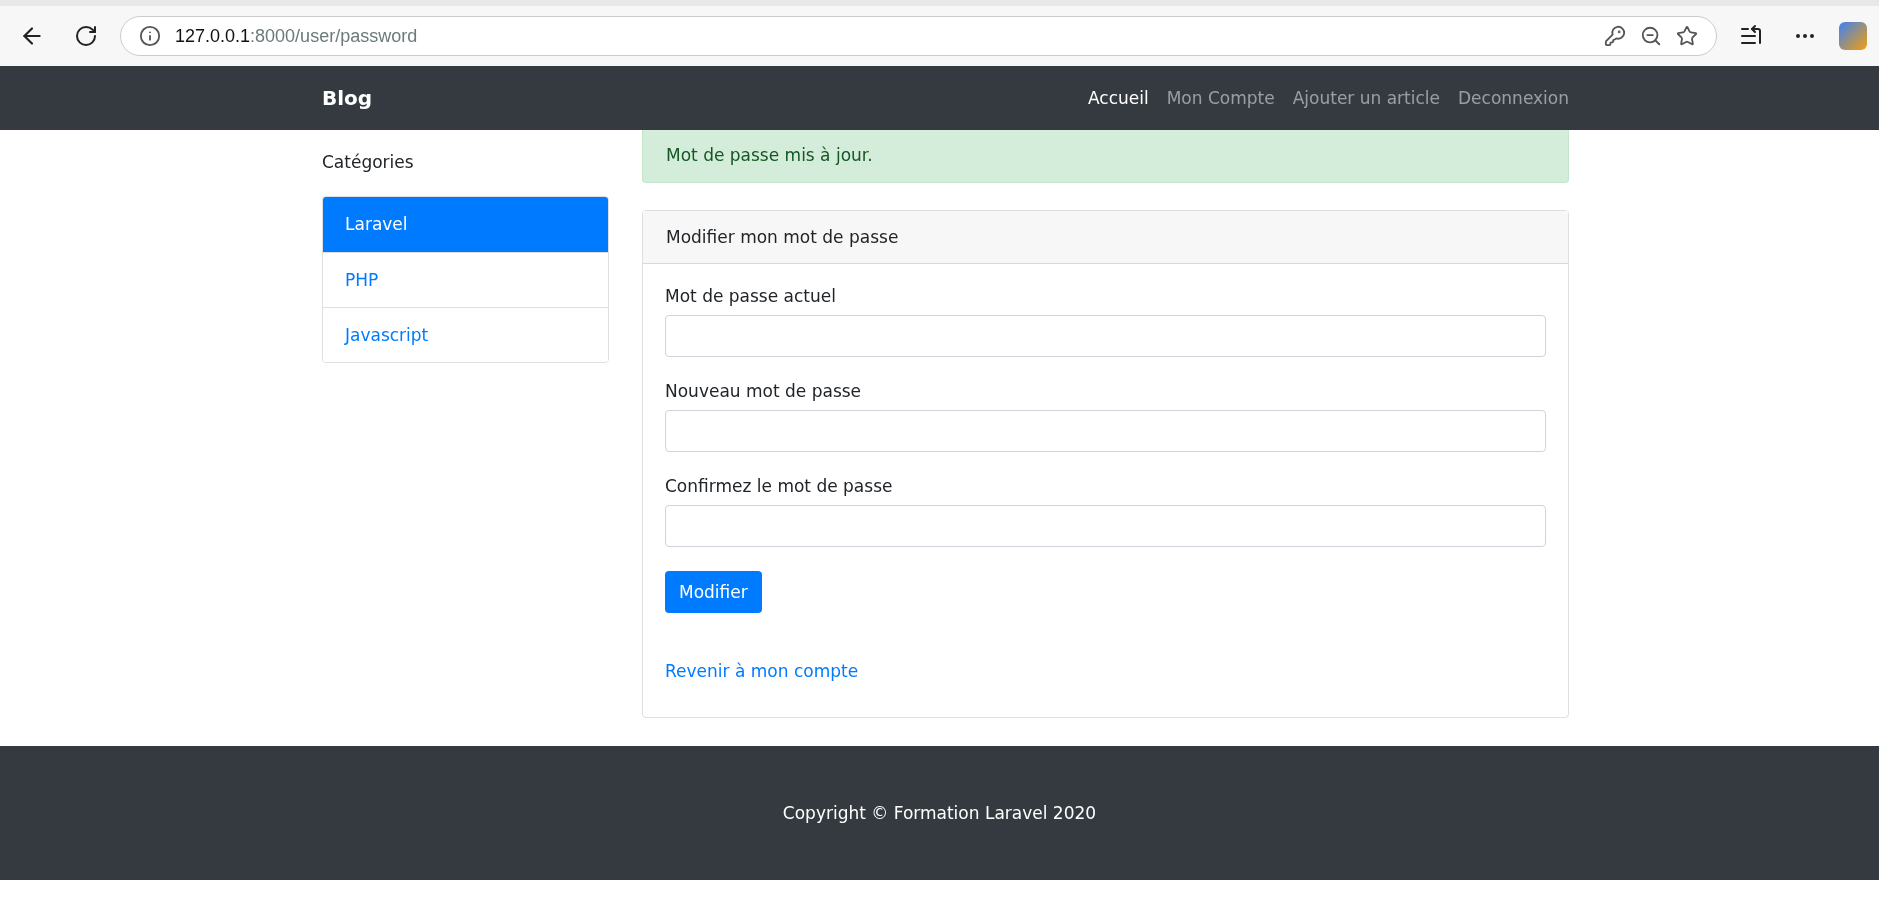 Image resolution: width=1879 pixels, height=915 pixels. What do you see at coordinates (1651, 36) in the screenshot?
I see `zoom-out-icon` at bounding box center [1651, 36].